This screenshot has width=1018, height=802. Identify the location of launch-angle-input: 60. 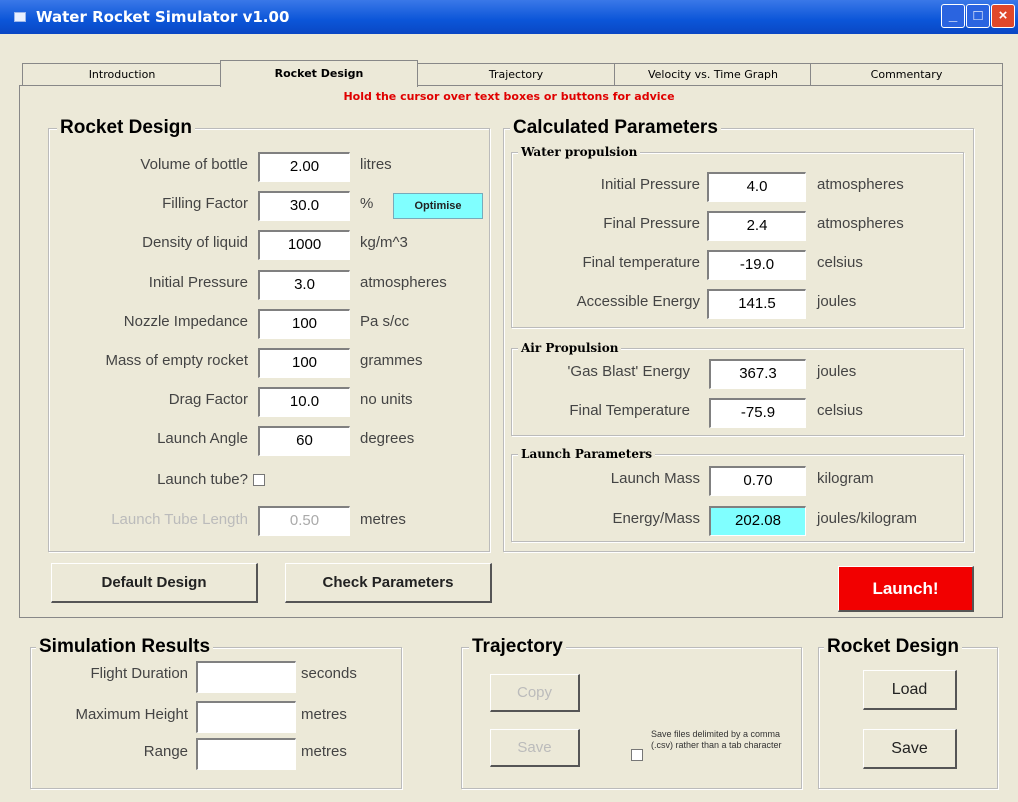
(304, 441).